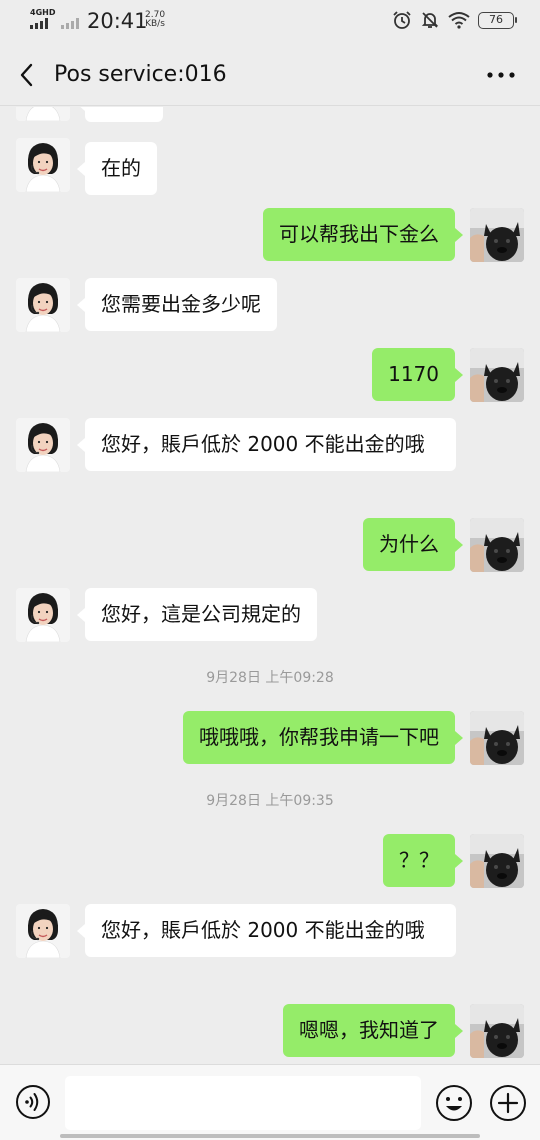 The height and width of the screenshot is (1140, 540). Describe the element at coordinates (497, 20) in the screenshot. I see `battery-icon: 76` at that location.